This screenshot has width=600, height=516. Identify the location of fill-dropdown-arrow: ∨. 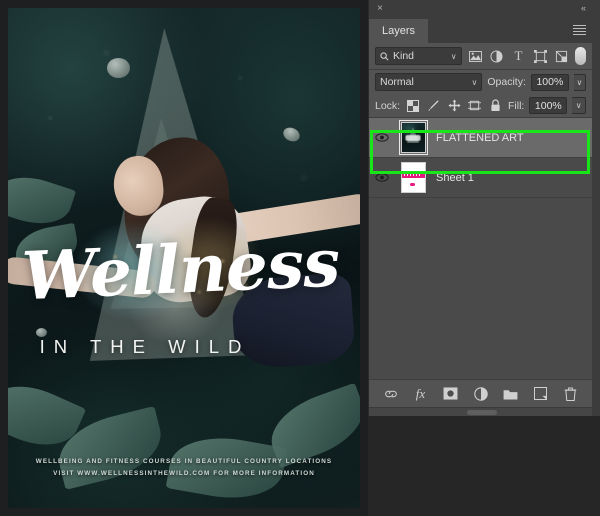
(579, 105).